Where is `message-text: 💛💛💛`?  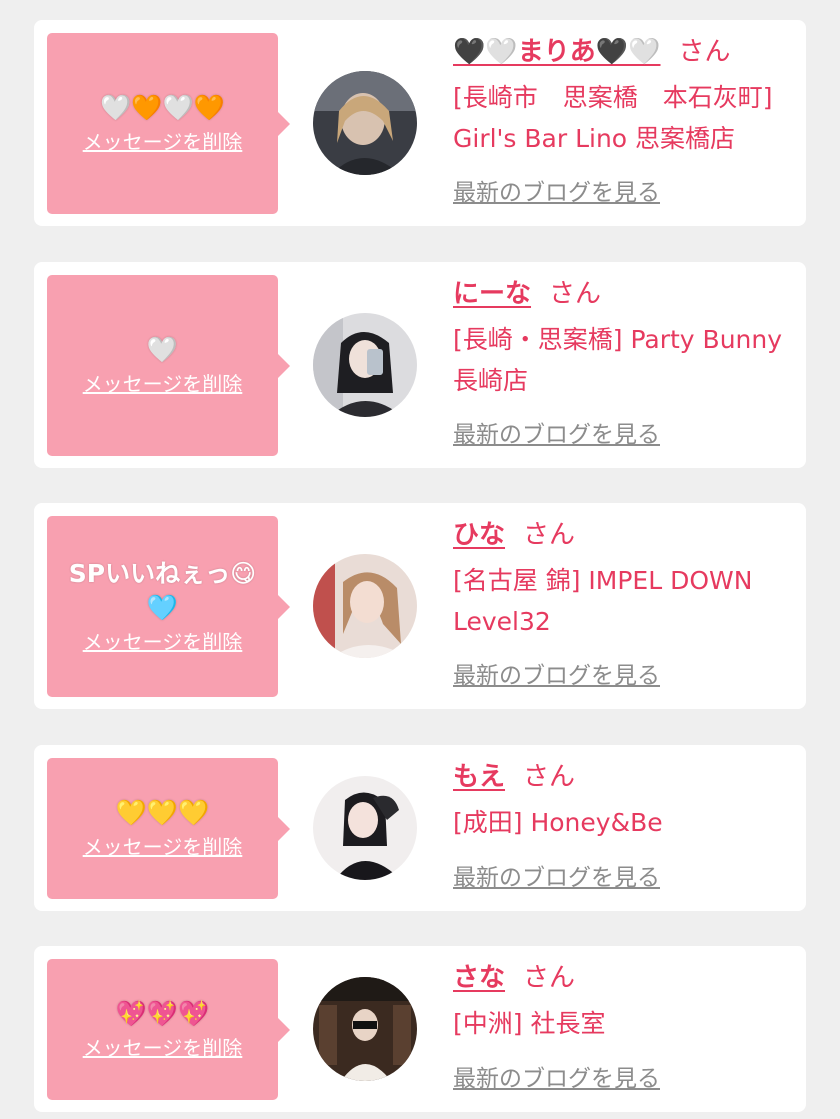
message-text: 💛💛💛 is located at coordinates (162, 812).